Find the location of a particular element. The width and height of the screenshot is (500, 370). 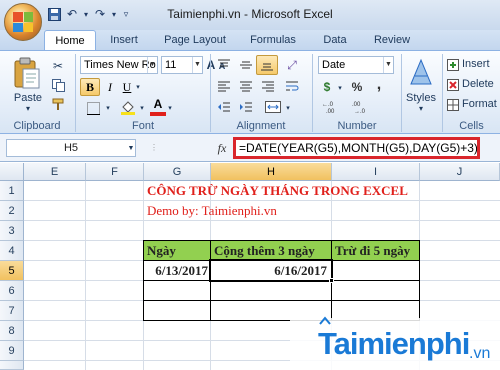

merge-center-icon is located at coordinates (273, 107).